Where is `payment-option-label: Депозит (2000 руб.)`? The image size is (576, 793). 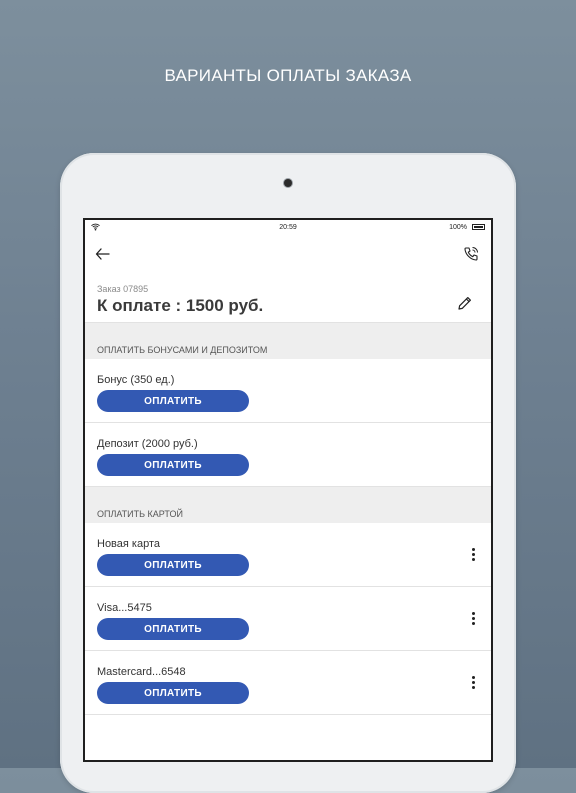 payment-option-label: Депозит (2000 руб.) is located at coordinates (147, 444).